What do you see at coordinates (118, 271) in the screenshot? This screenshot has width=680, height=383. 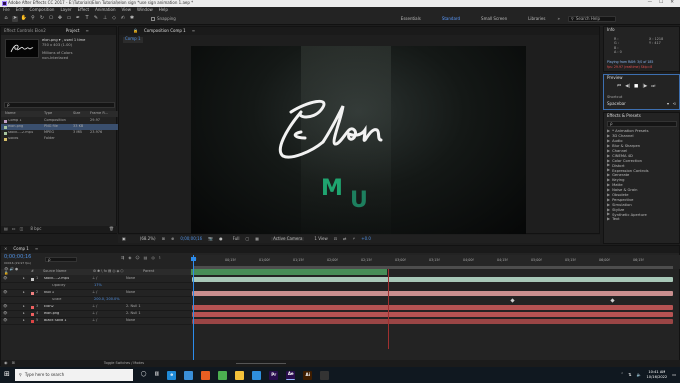 I see `column-switches-icon: ⚙ ✱ \ fx ▤ ◎ ◈ ⬡` at bounding box center [118, 271].